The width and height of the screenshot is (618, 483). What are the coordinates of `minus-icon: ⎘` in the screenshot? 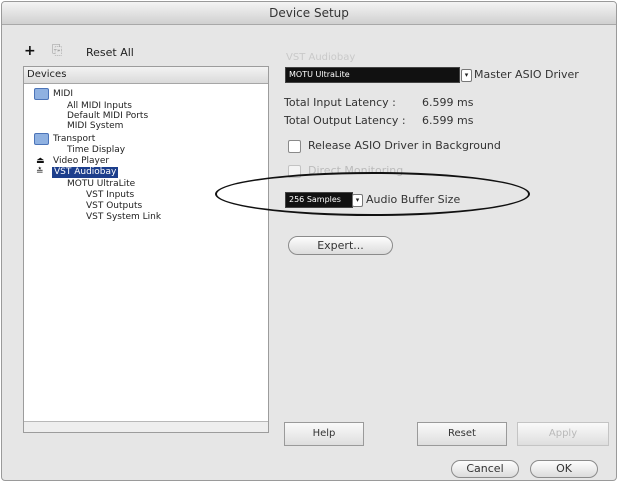 It's located at (57, 50).